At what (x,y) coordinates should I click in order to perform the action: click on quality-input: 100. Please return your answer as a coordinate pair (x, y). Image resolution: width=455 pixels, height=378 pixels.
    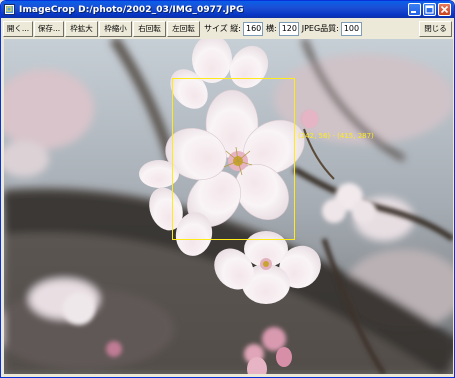
    Looking at the image, I should click on (351, 28).